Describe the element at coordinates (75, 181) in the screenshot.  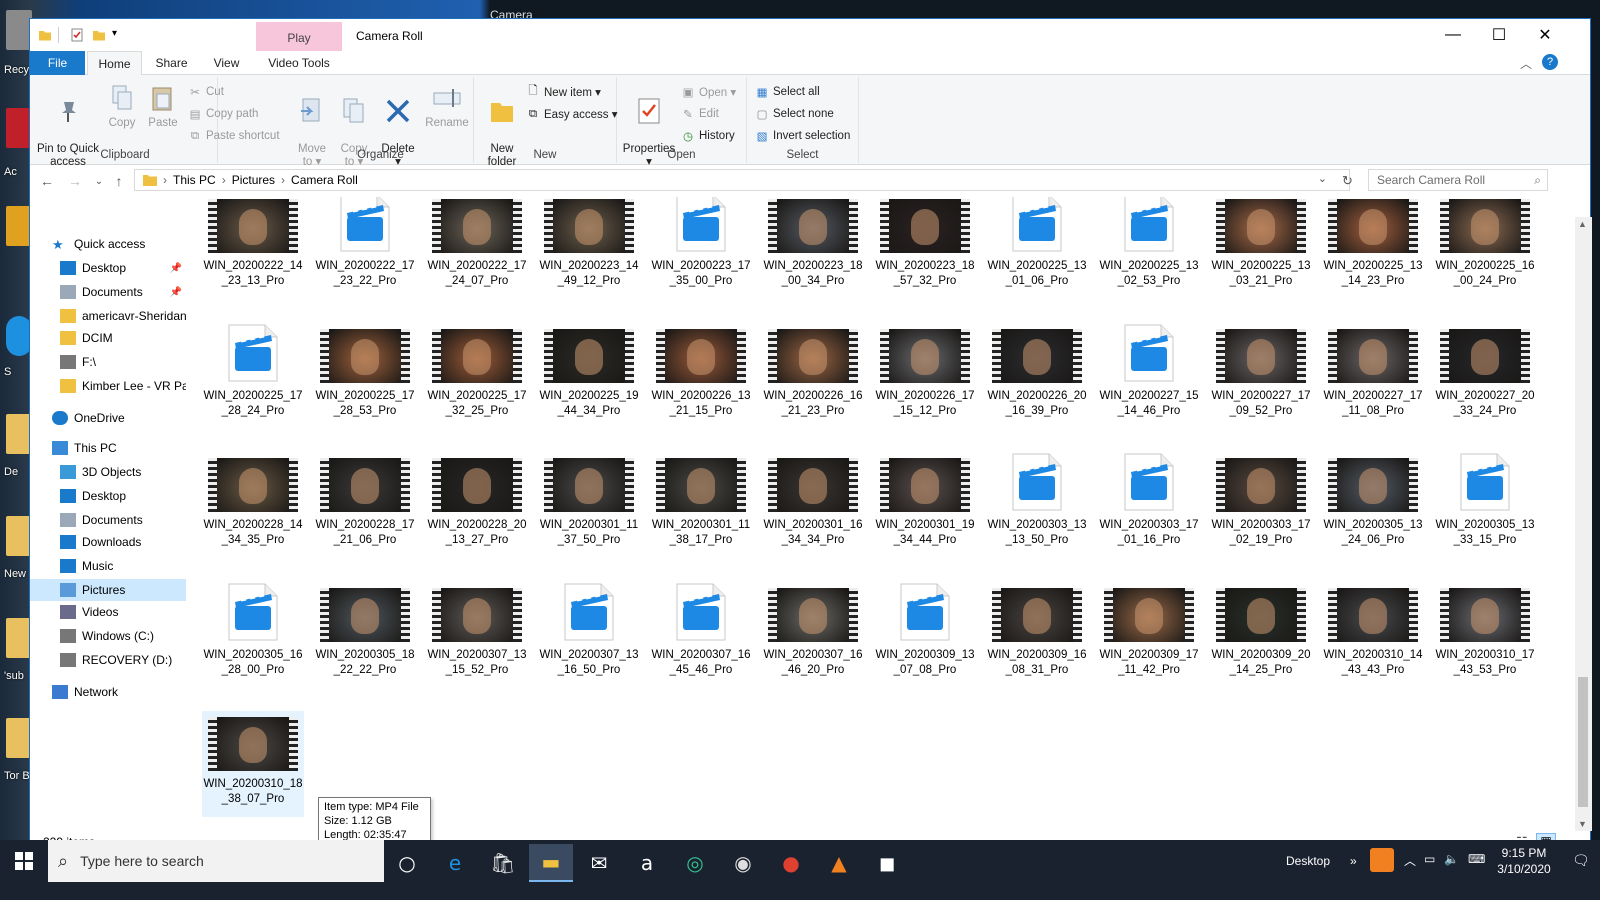
I see `forward-arrow-icon: →` at that location.